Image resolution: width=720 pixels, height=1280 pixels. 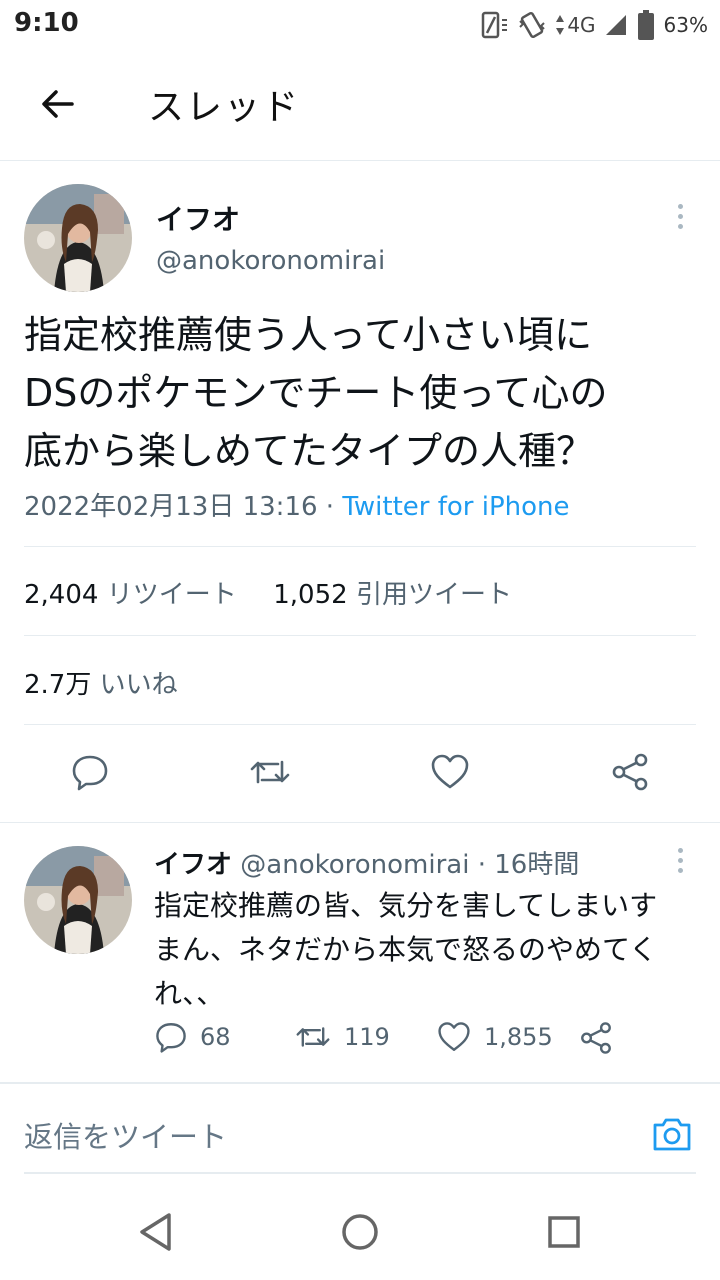 I want to click on share-button, so click(x=630, y=772).